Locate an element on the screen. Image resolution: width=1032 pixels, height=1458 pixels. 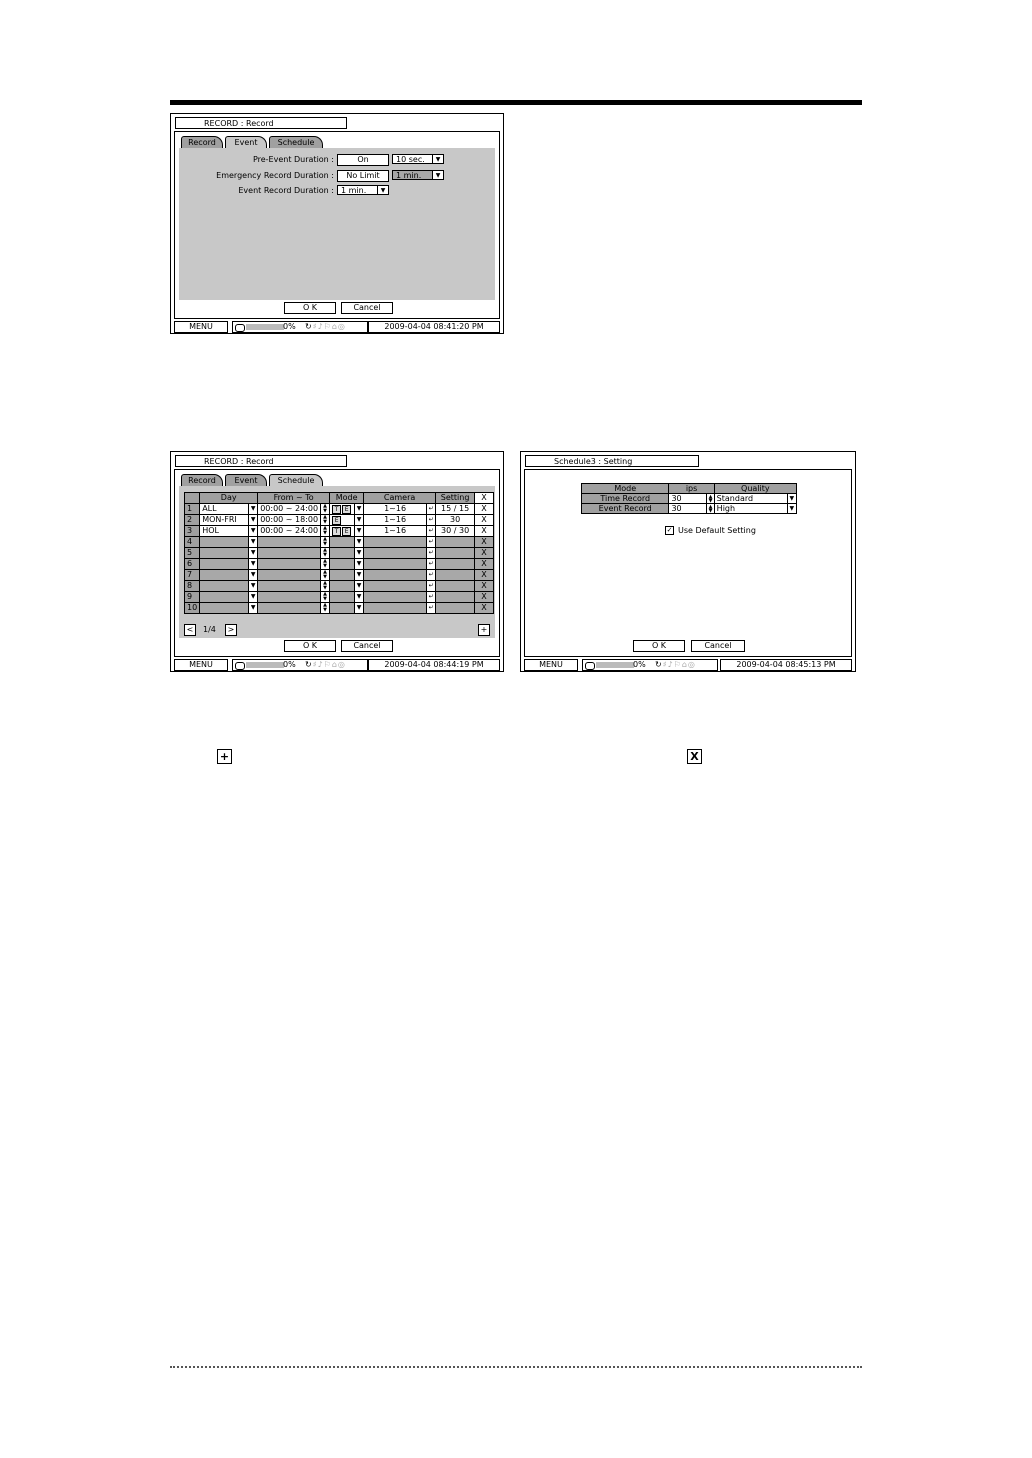
use-default-setting-checkbox: ✓ Use Default Setting is located at coordinates (710, 531).